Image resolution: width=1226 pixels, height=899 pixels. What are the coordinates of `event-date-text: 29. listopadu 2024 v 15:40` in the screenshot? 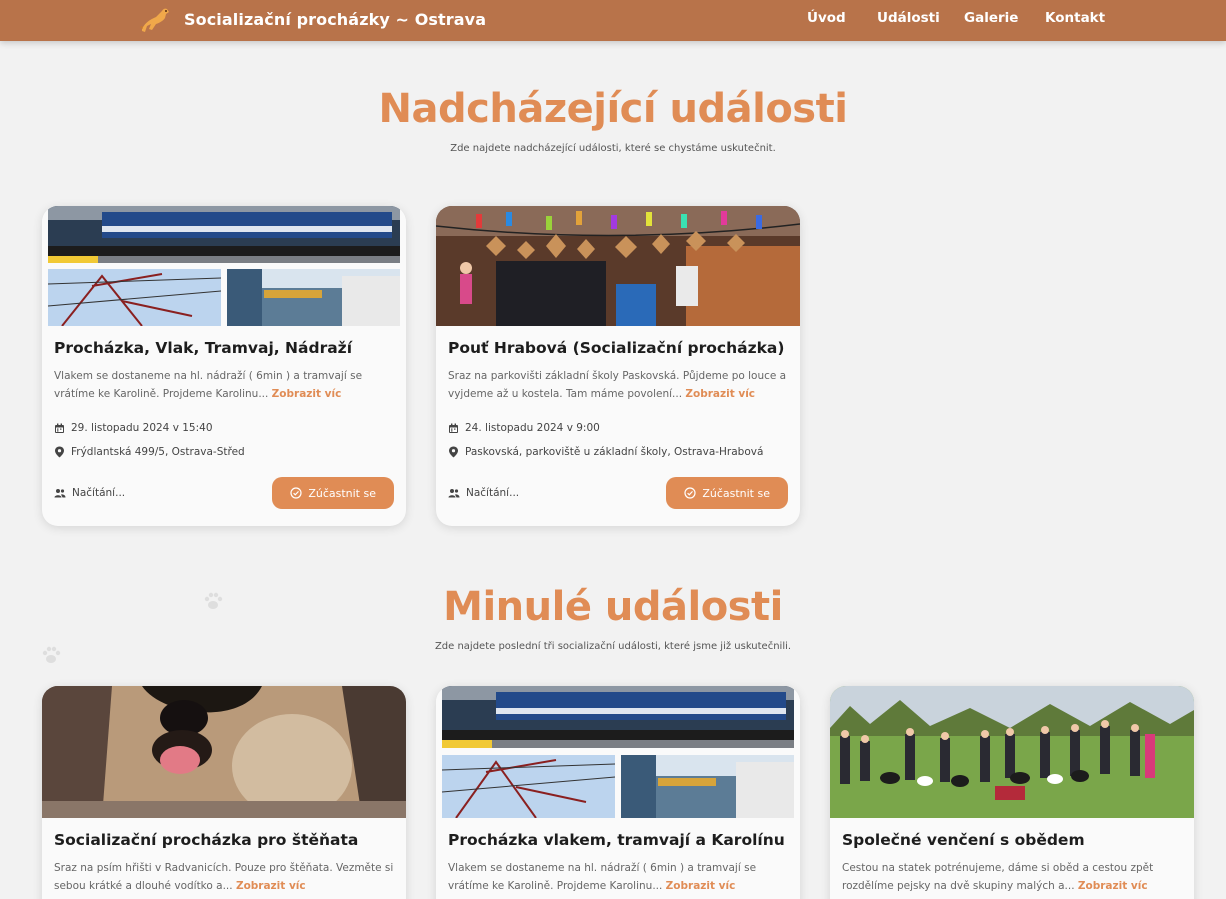 It's located at (142, 428).